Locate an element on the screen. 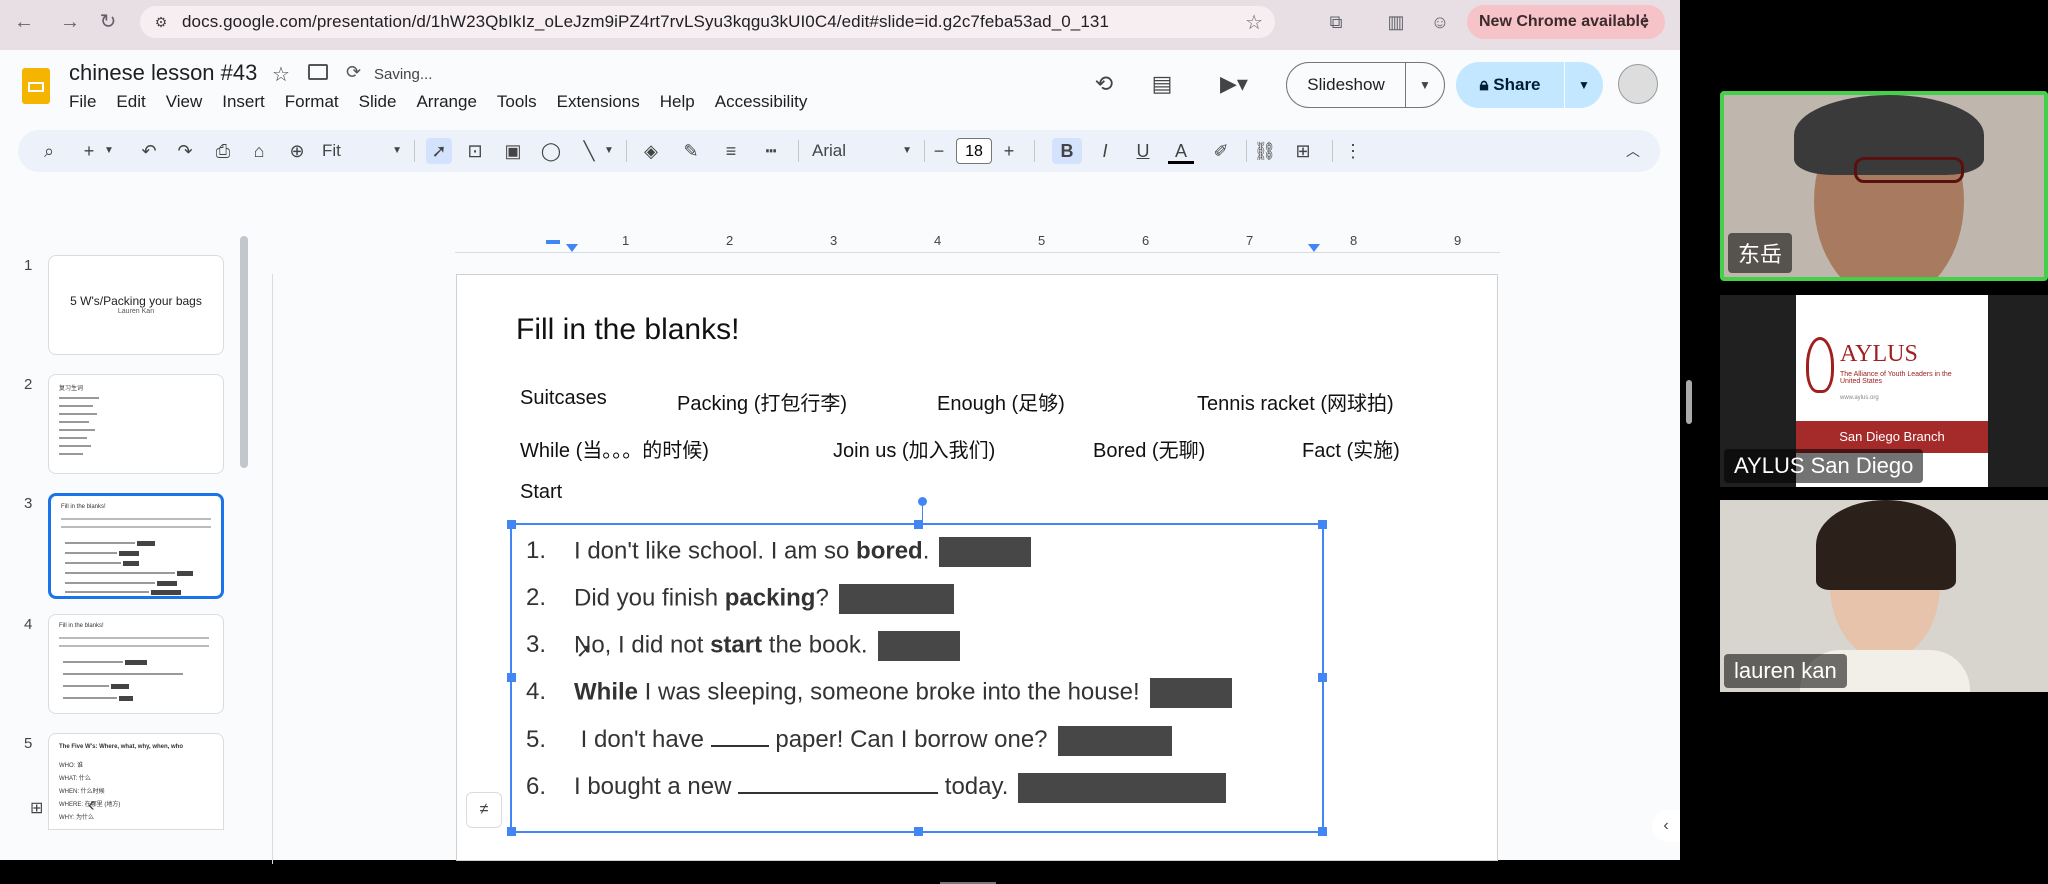 The image size is (2048, 884). menu-insert: Insert is located at coordinates (248, 102).